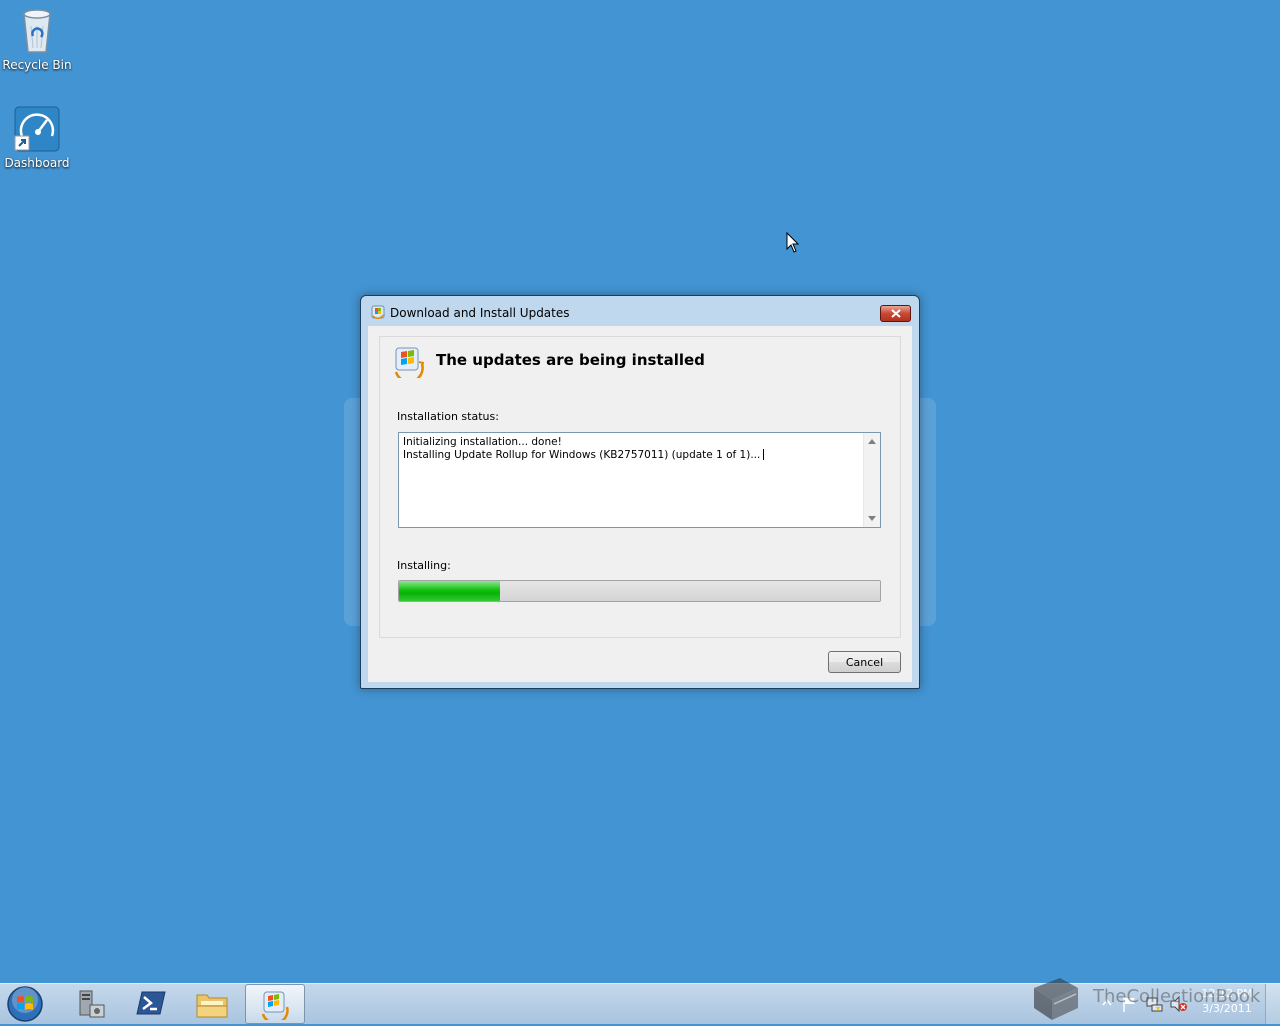 The image size is (1280, 1026). Describe the element at coordinates (639, 591) in the screenshot. I see `install-progress-bar` at that location.